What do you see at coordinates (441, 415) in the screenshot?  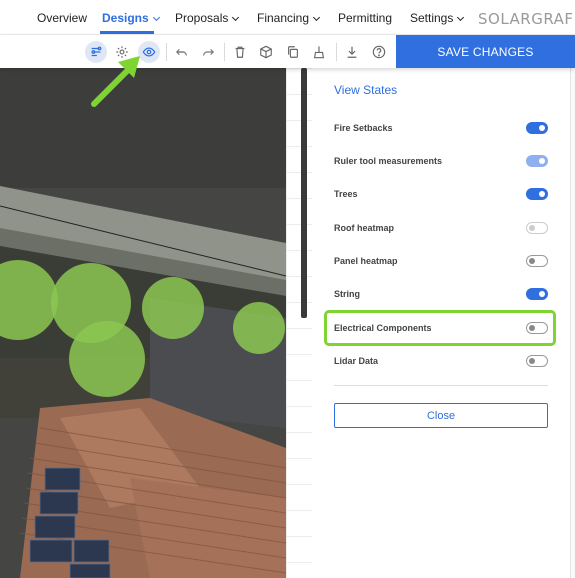 I see `close-button: Close` at bounding box center [441, 415].